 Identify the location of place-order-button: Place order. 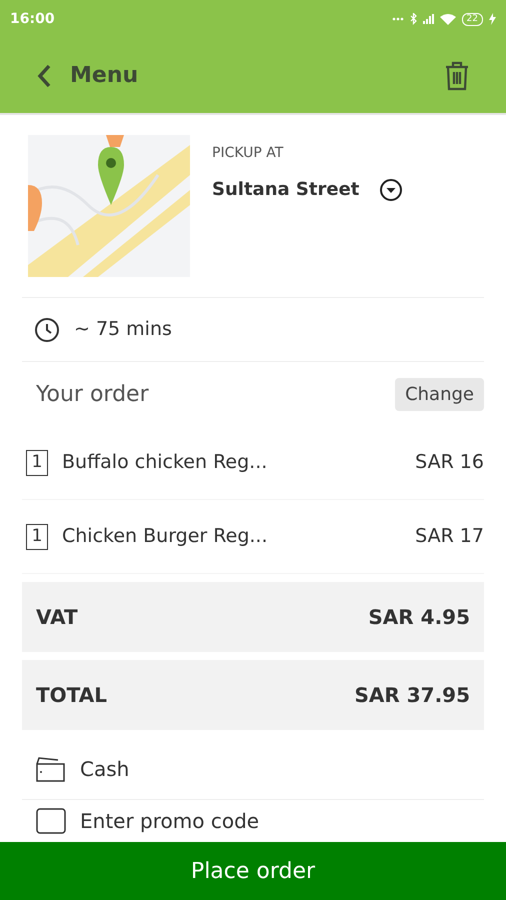
(253, 871).